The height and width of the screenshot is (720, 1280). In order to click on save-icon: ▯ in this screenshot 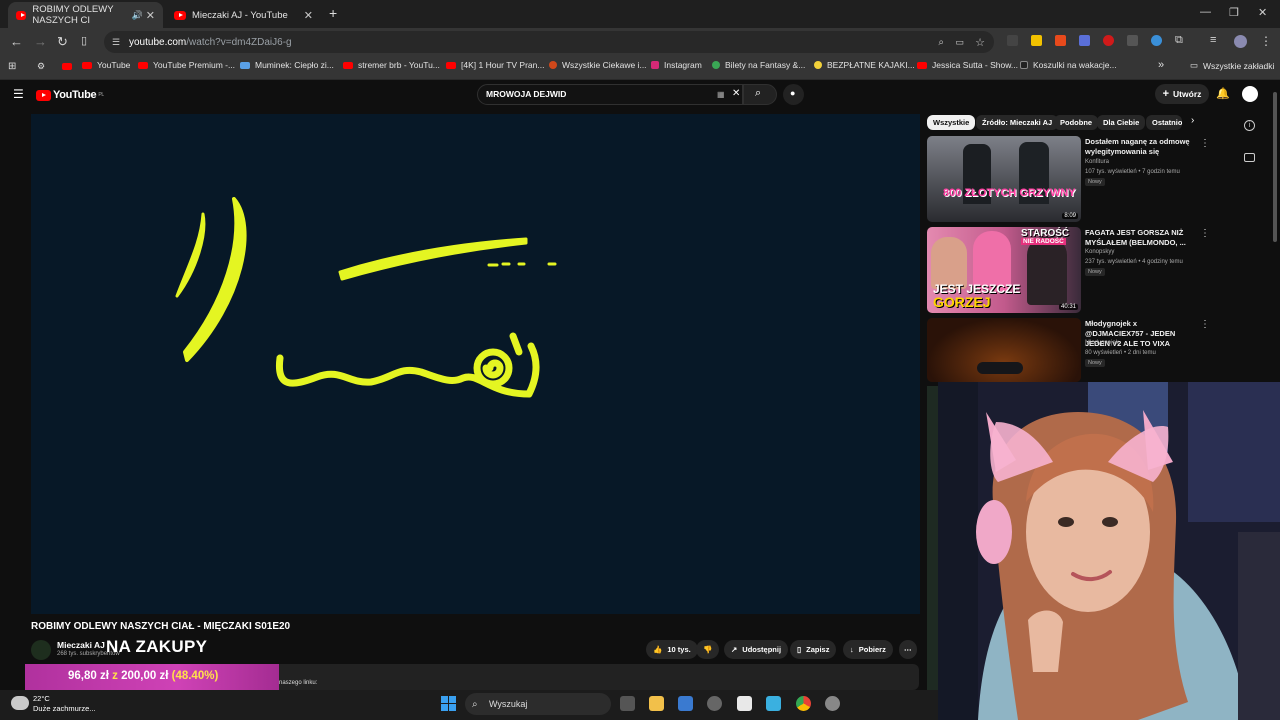, I will do `click(799, 649)`.